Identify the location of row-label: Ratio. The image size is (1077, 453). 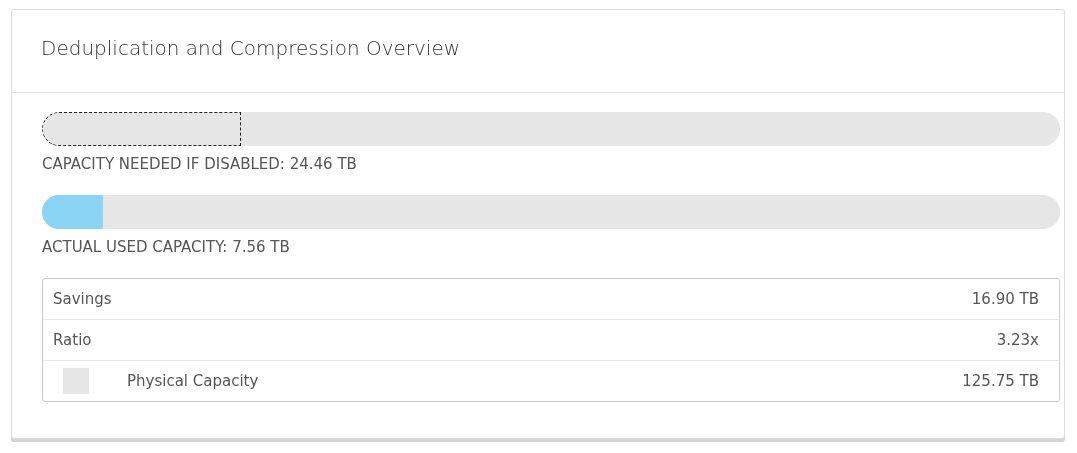
(73, 340).